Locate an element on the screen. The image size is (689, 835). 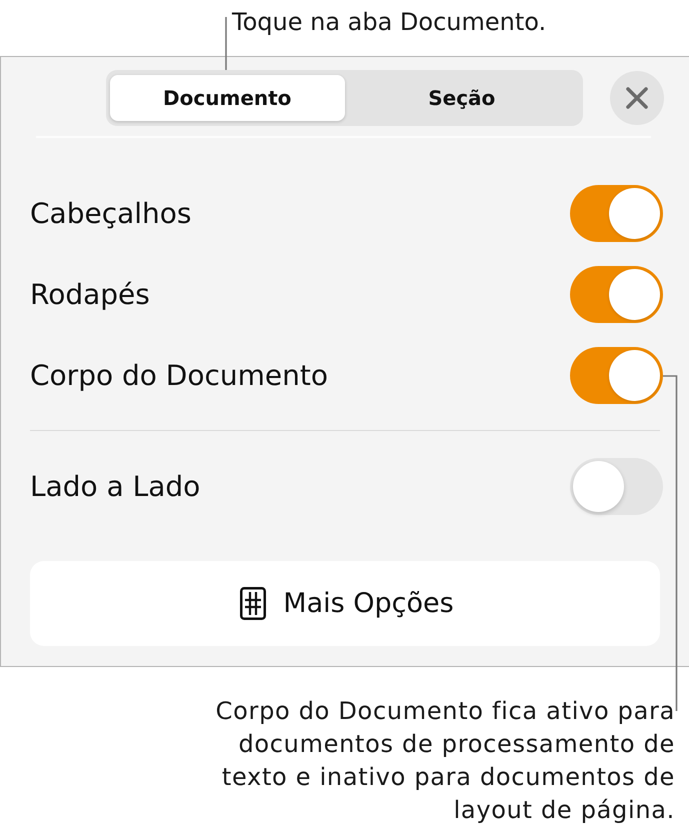
more-options-button: Mais Opções is located at coordinates (345, 603).